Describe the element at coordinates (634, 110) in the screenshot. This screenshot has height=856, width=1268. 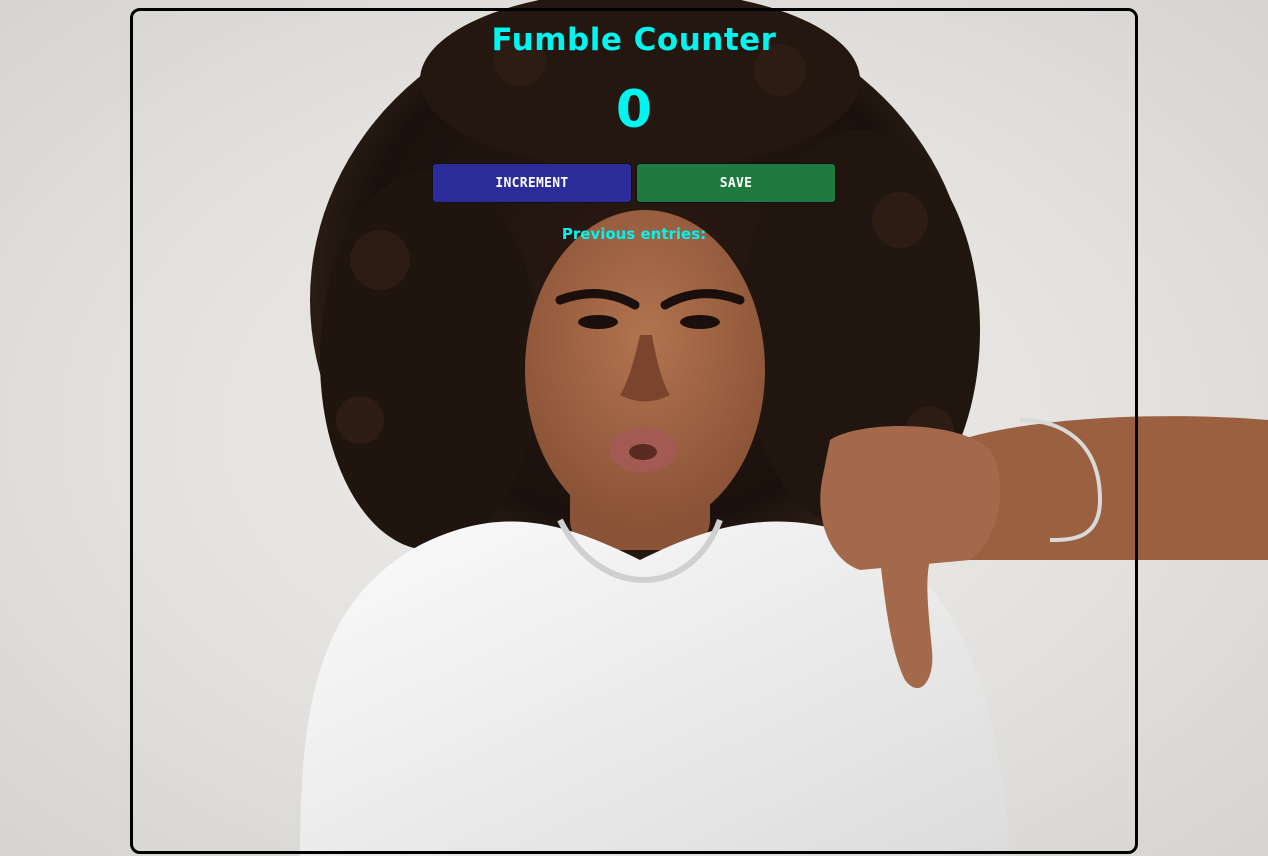
I see `fumble-count-value: 0` at that location.